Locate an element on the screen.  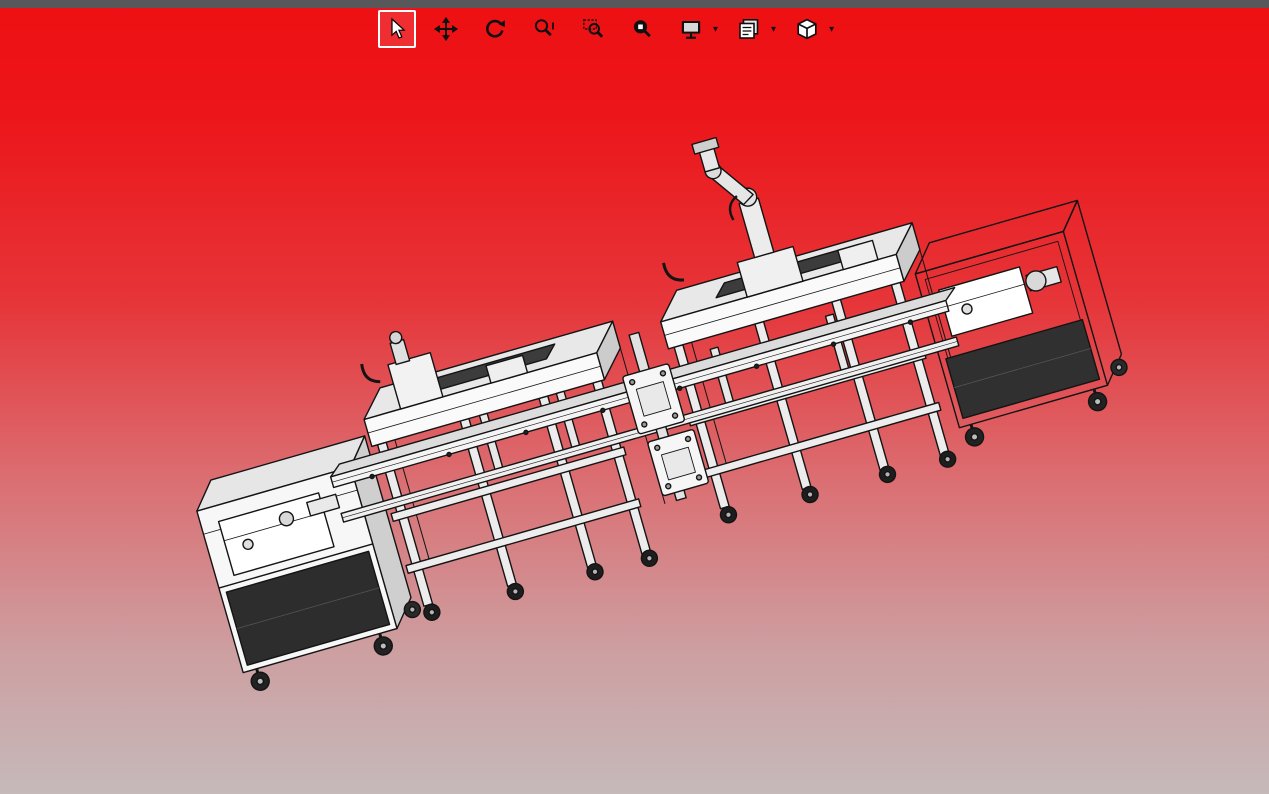
magnifier-fit-icon is located at coordinates (642, 29).